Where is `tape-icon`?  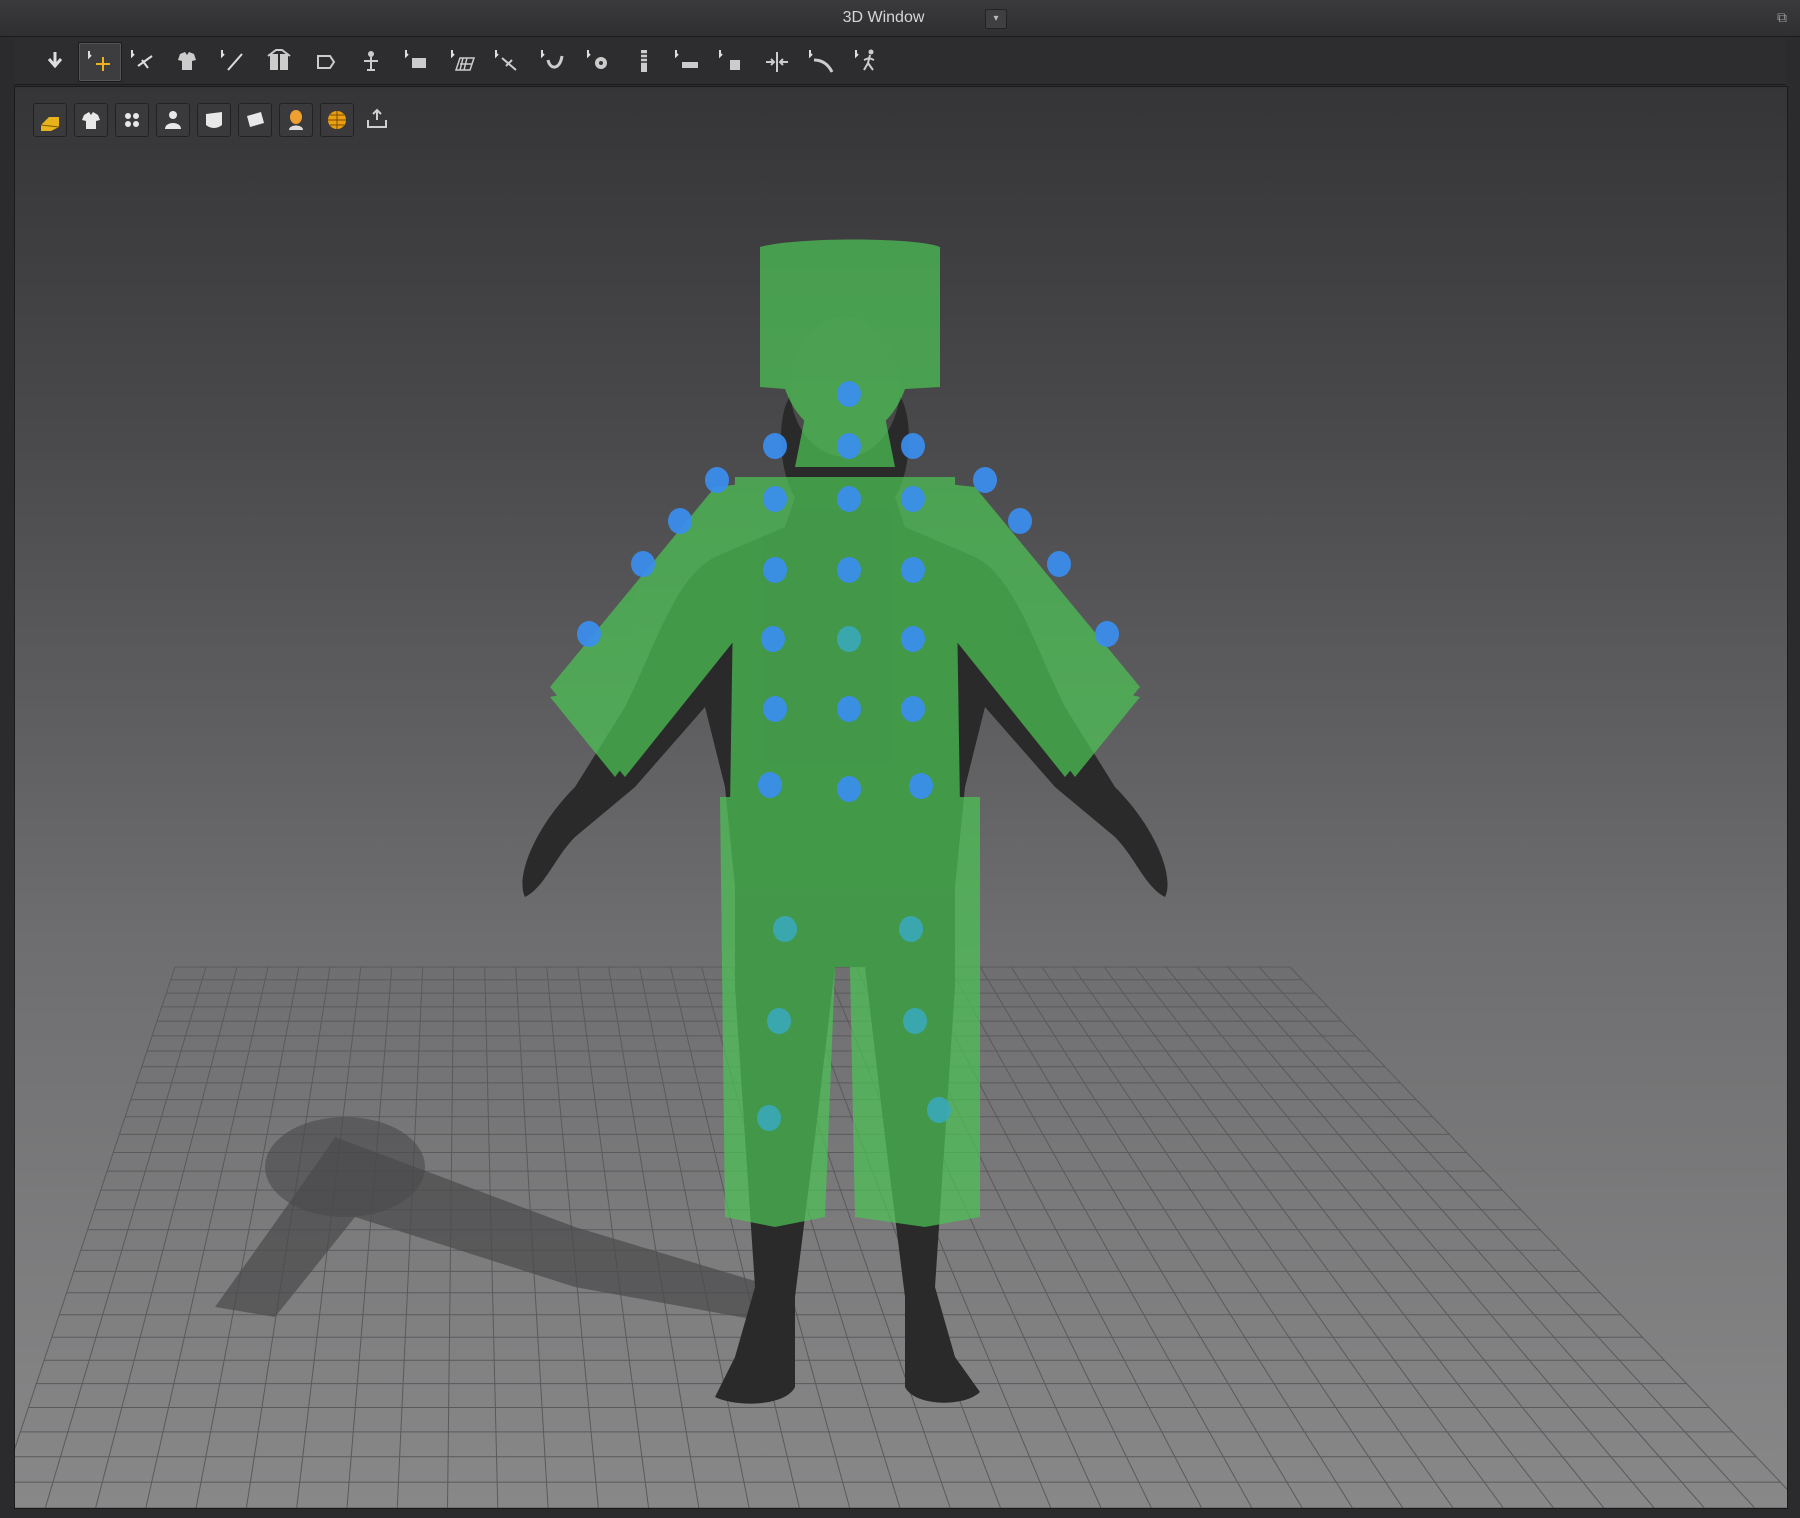 tape-icon is located at coordinates (686, 59).